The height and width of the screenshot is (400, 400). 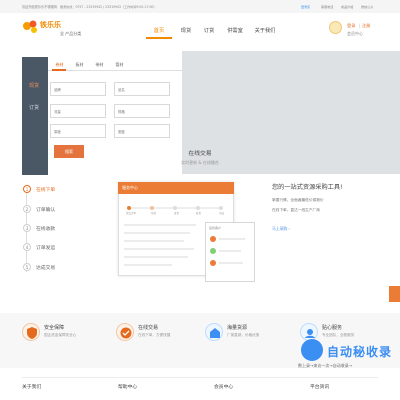 I want to click on tab-active-indicator, so click(x=59, y=70).